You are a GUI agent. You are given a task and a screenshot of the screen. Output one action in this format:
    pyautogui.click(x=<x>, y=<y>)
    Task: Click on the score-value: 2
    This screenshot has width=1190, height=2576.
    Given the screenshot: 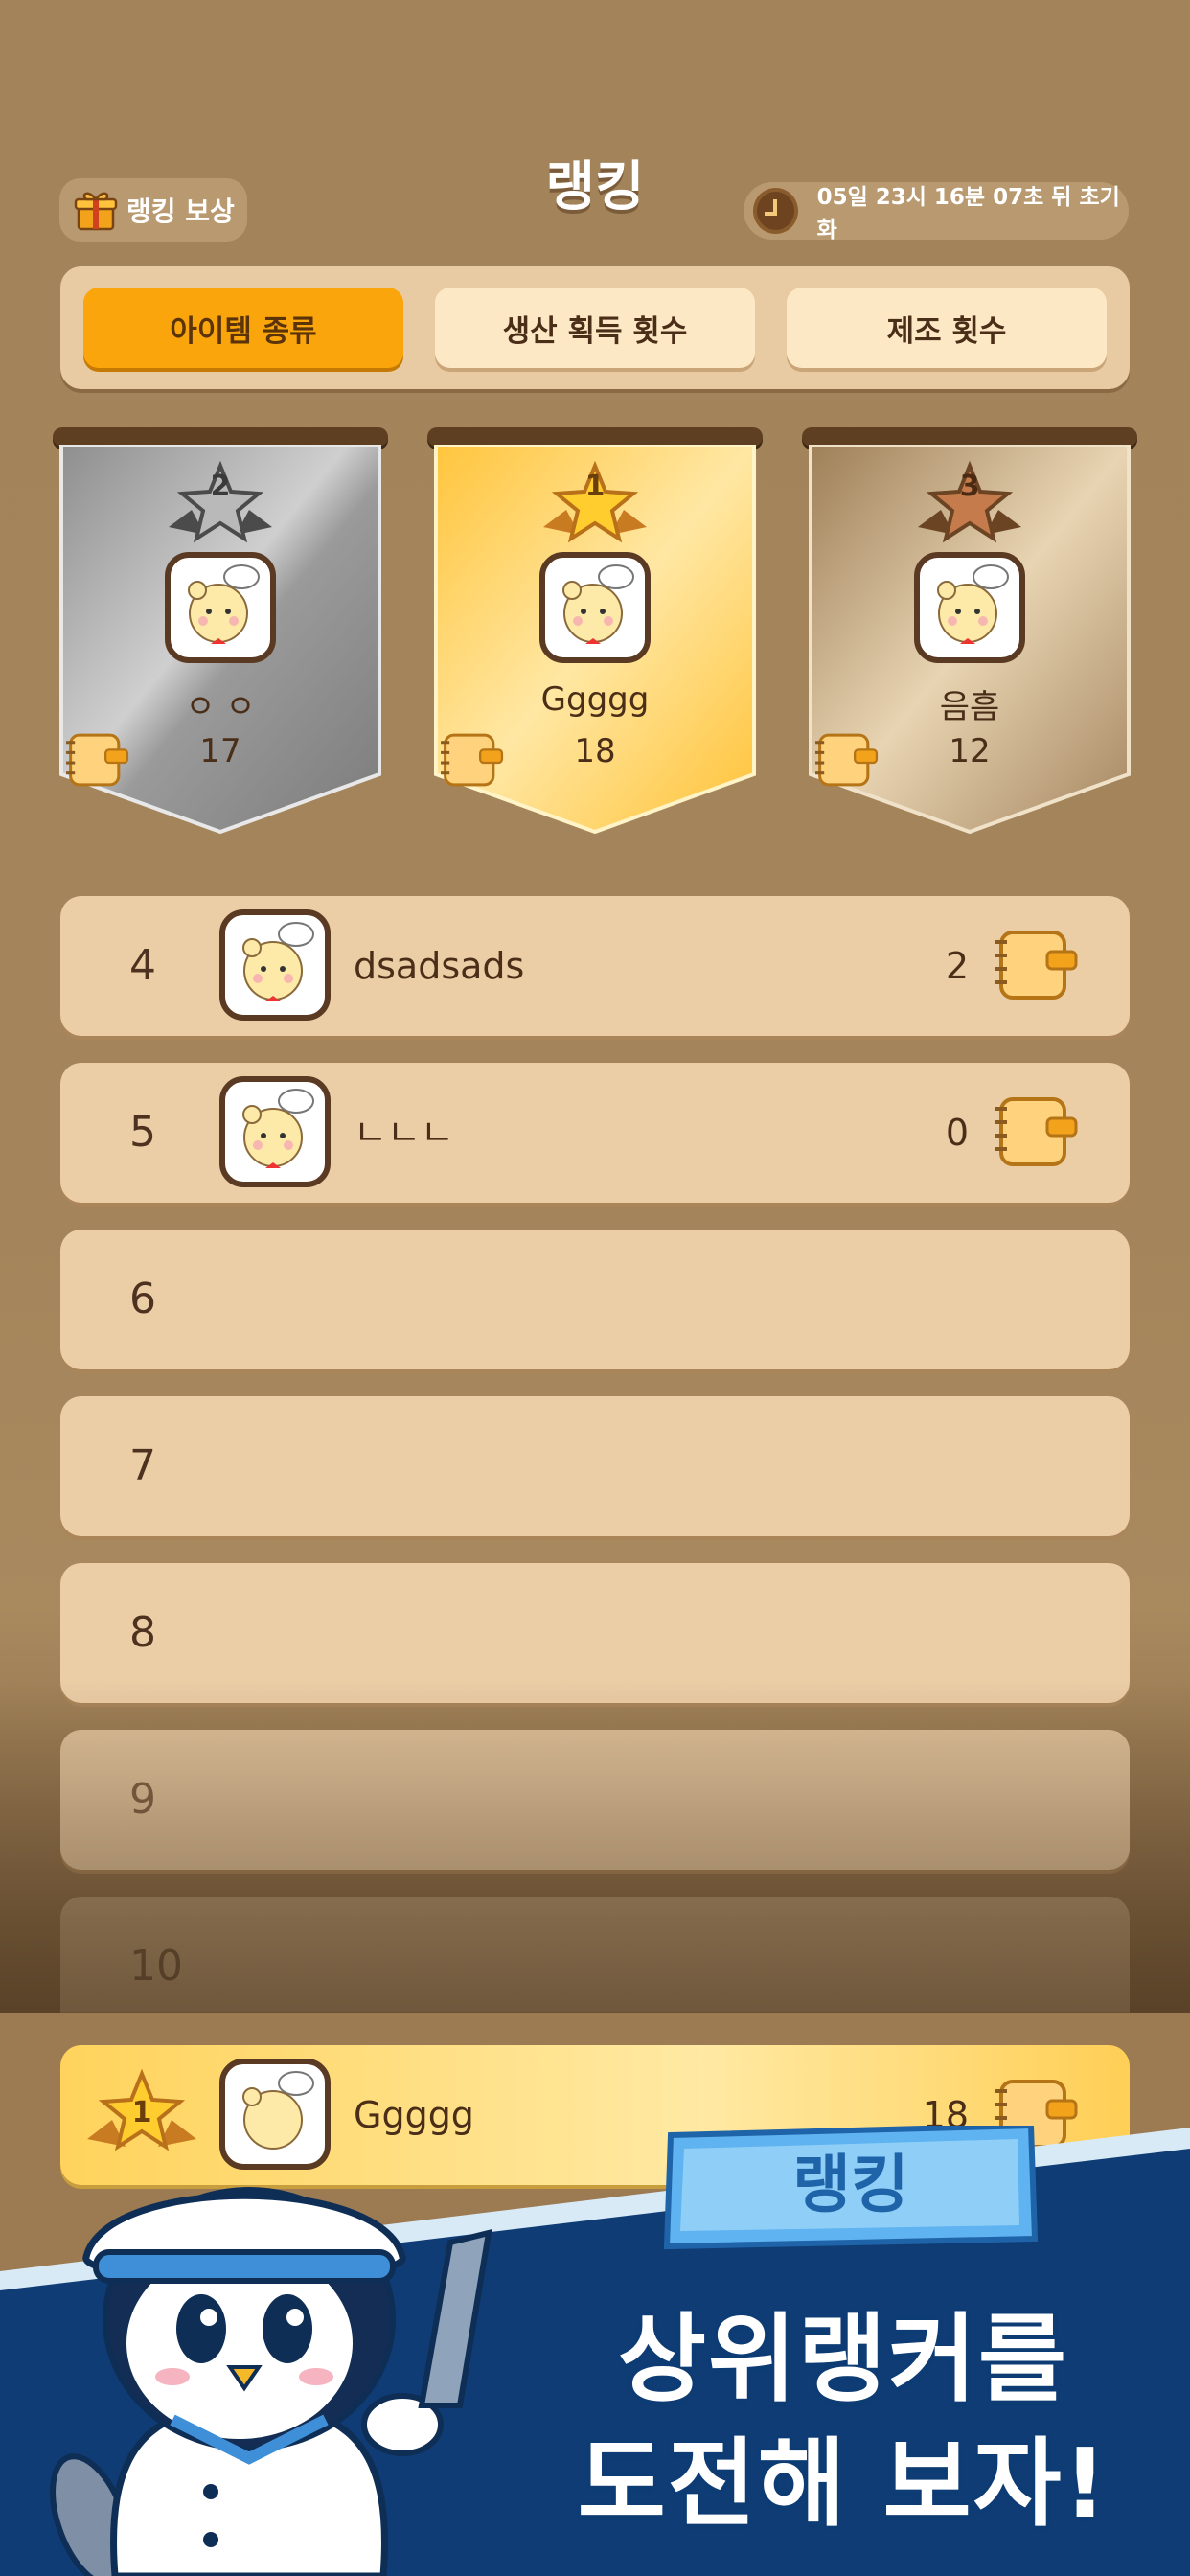 What is the action you would take?
    pyautogui.click(x=957, y=966)
    